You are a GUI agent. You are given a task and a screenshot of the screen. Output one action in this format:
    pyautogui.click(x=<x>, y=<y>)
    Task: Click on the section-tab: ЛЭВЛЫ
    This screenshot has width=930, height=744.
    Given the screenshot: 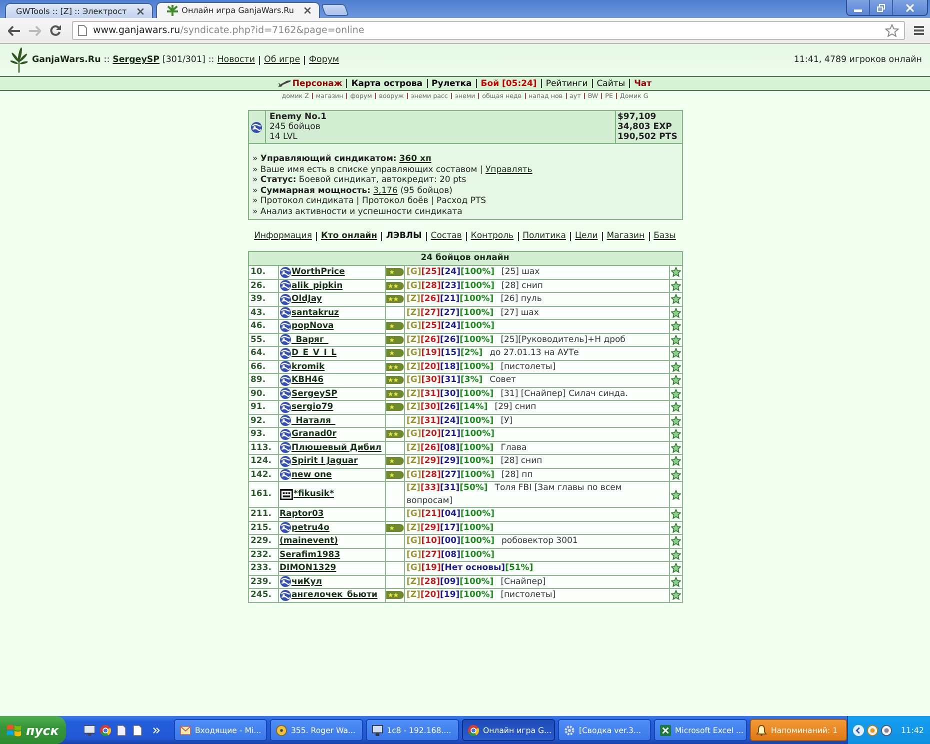 What is the action you would take?
    pyautogui.click(x=404, y=236)
    